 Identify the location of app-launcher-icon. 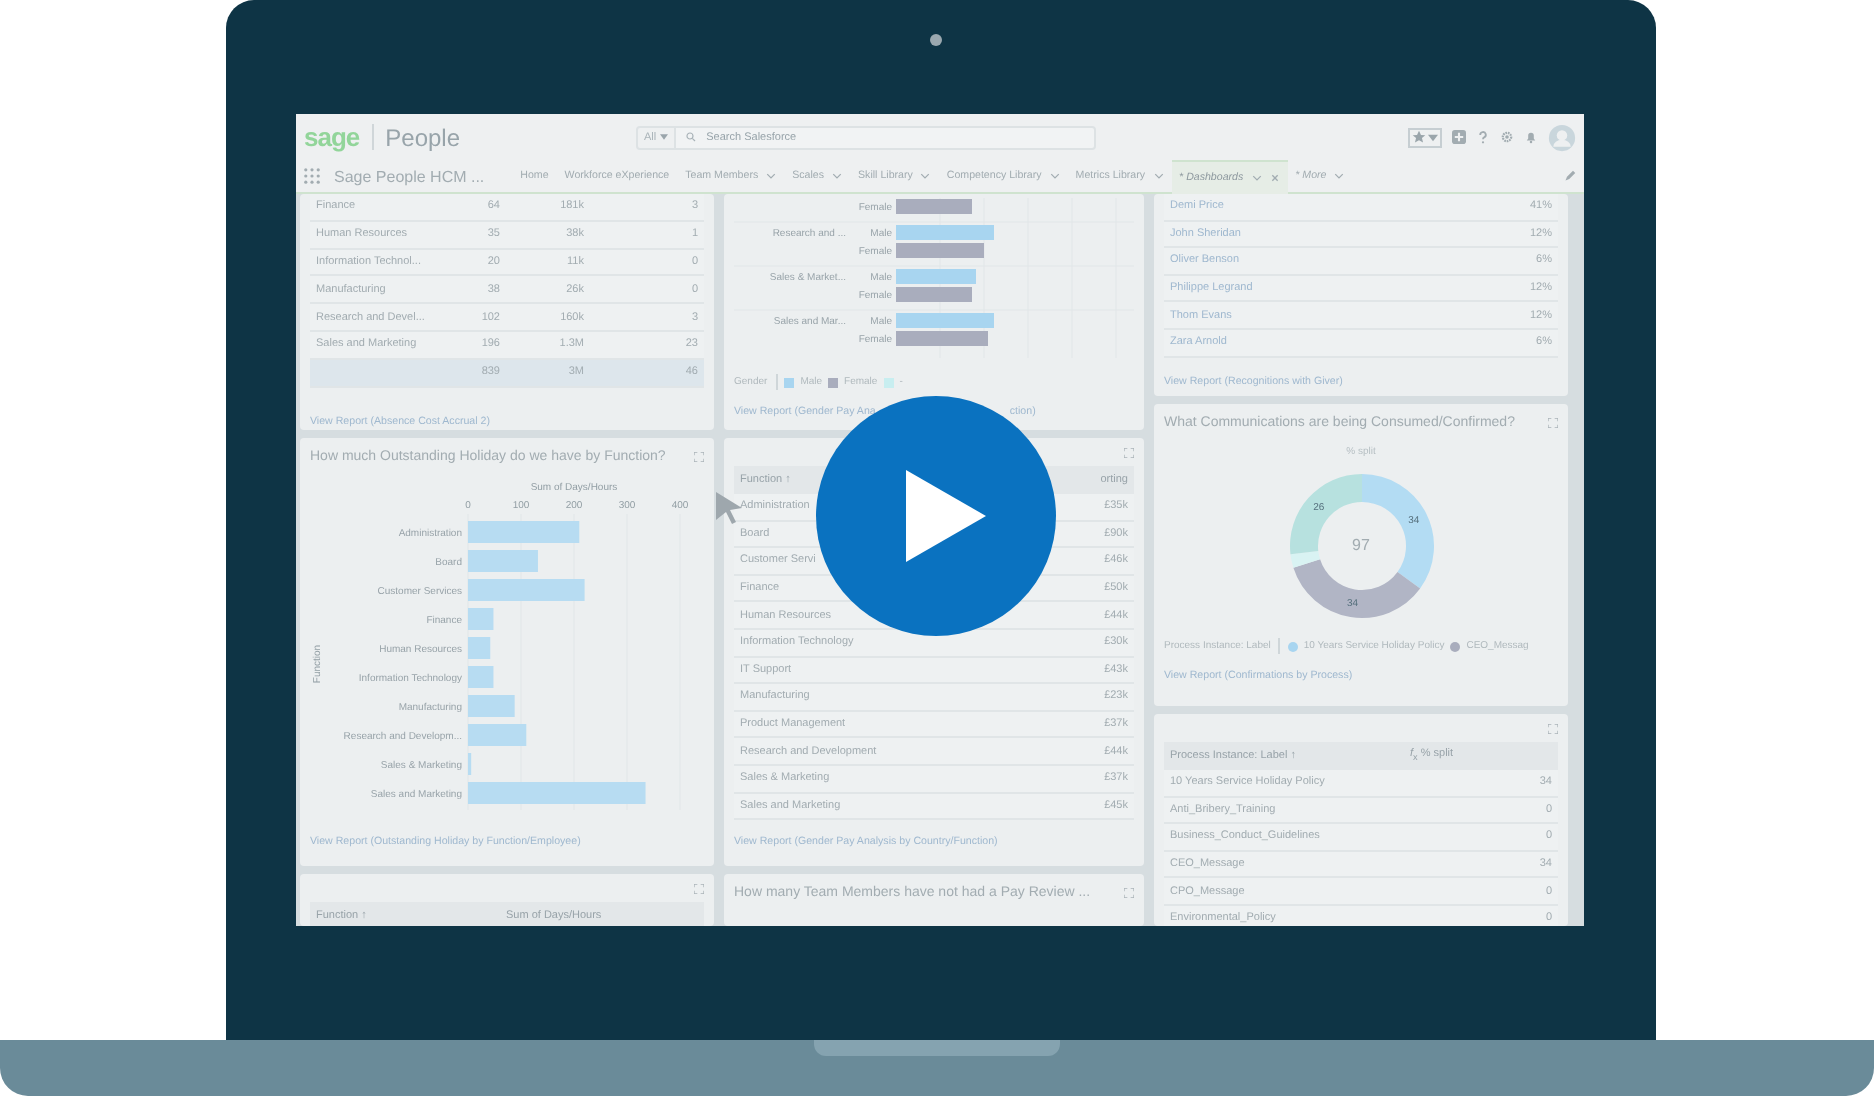
(312, 176).